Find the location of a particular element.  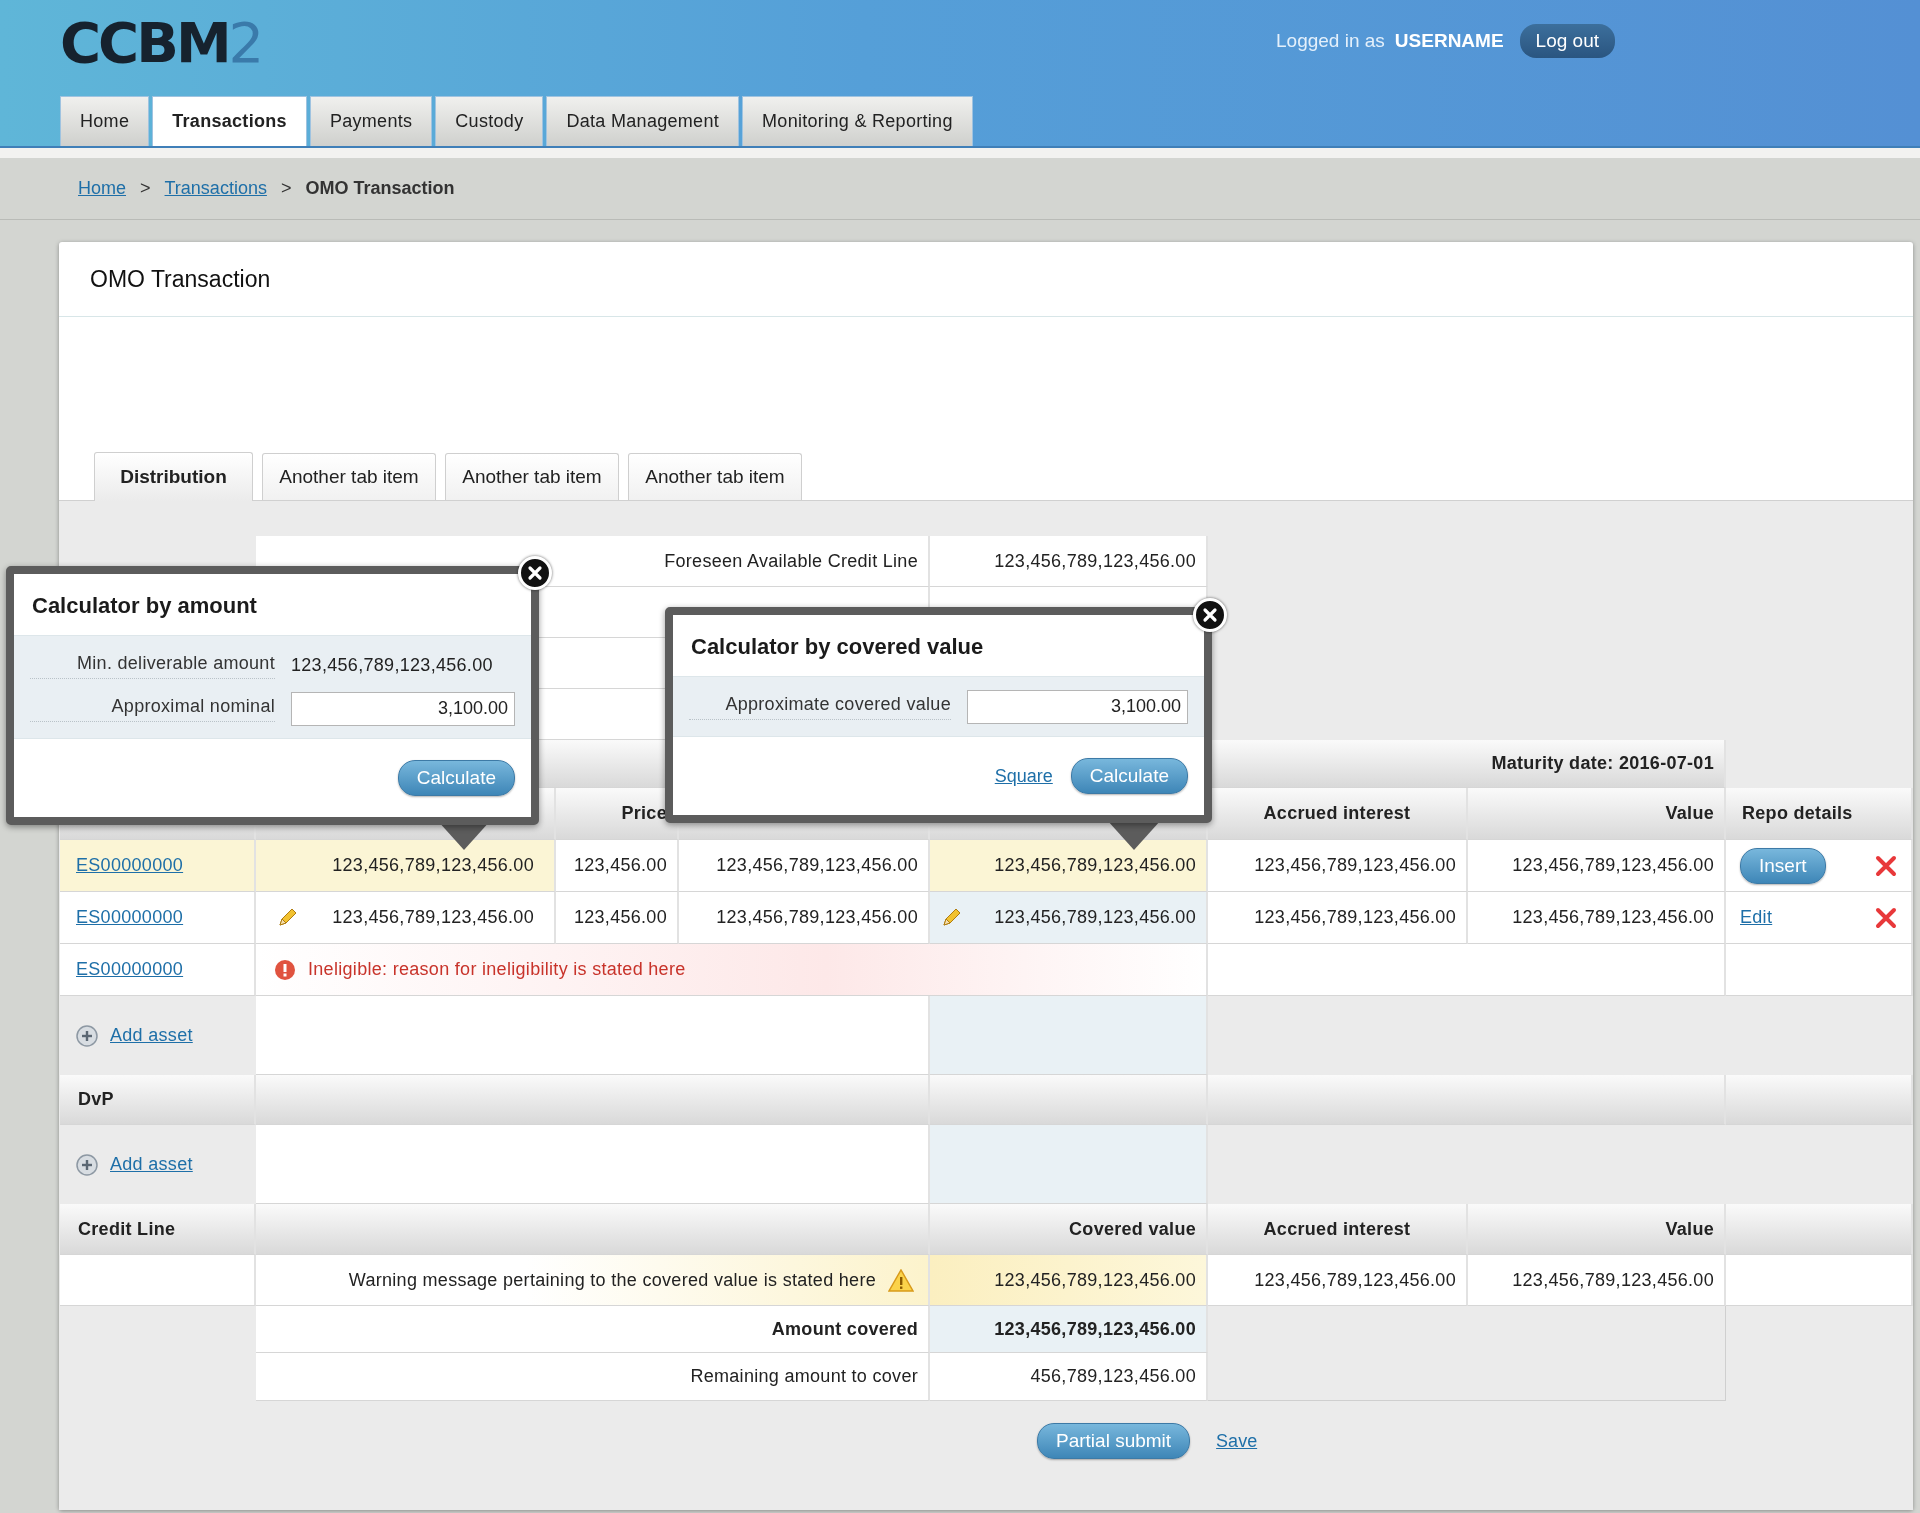

logout-button: Log out is located at coordinates (1567, 41).